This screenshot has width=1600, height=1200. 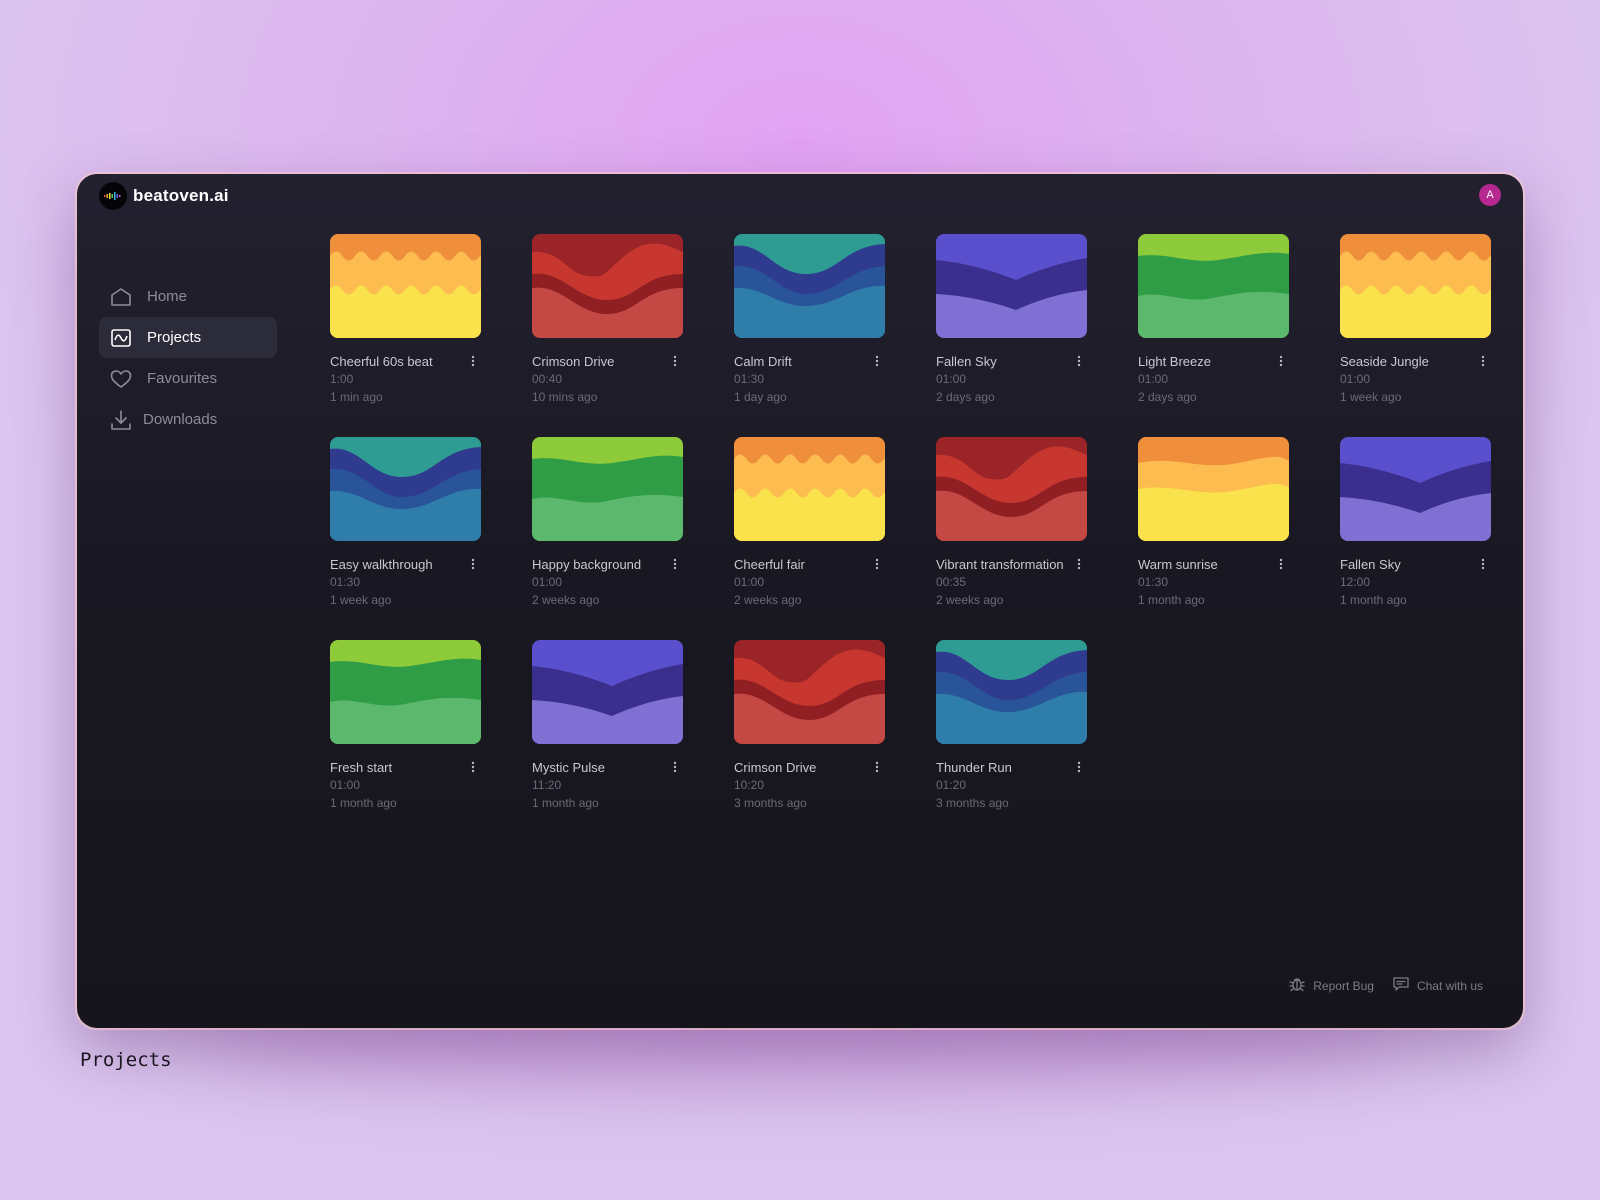 What do you see at coordinates (113, 196) in the screenshot?
I see `logo-icon` at bounding box center [113, 196].